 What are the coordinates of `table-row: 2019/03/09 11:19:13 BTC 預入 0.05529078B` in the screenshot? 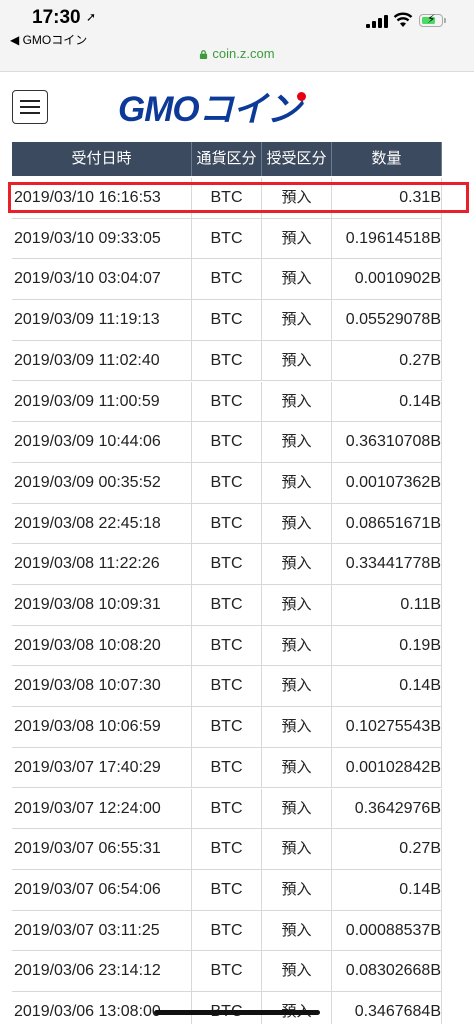 It's located at (227, 320).